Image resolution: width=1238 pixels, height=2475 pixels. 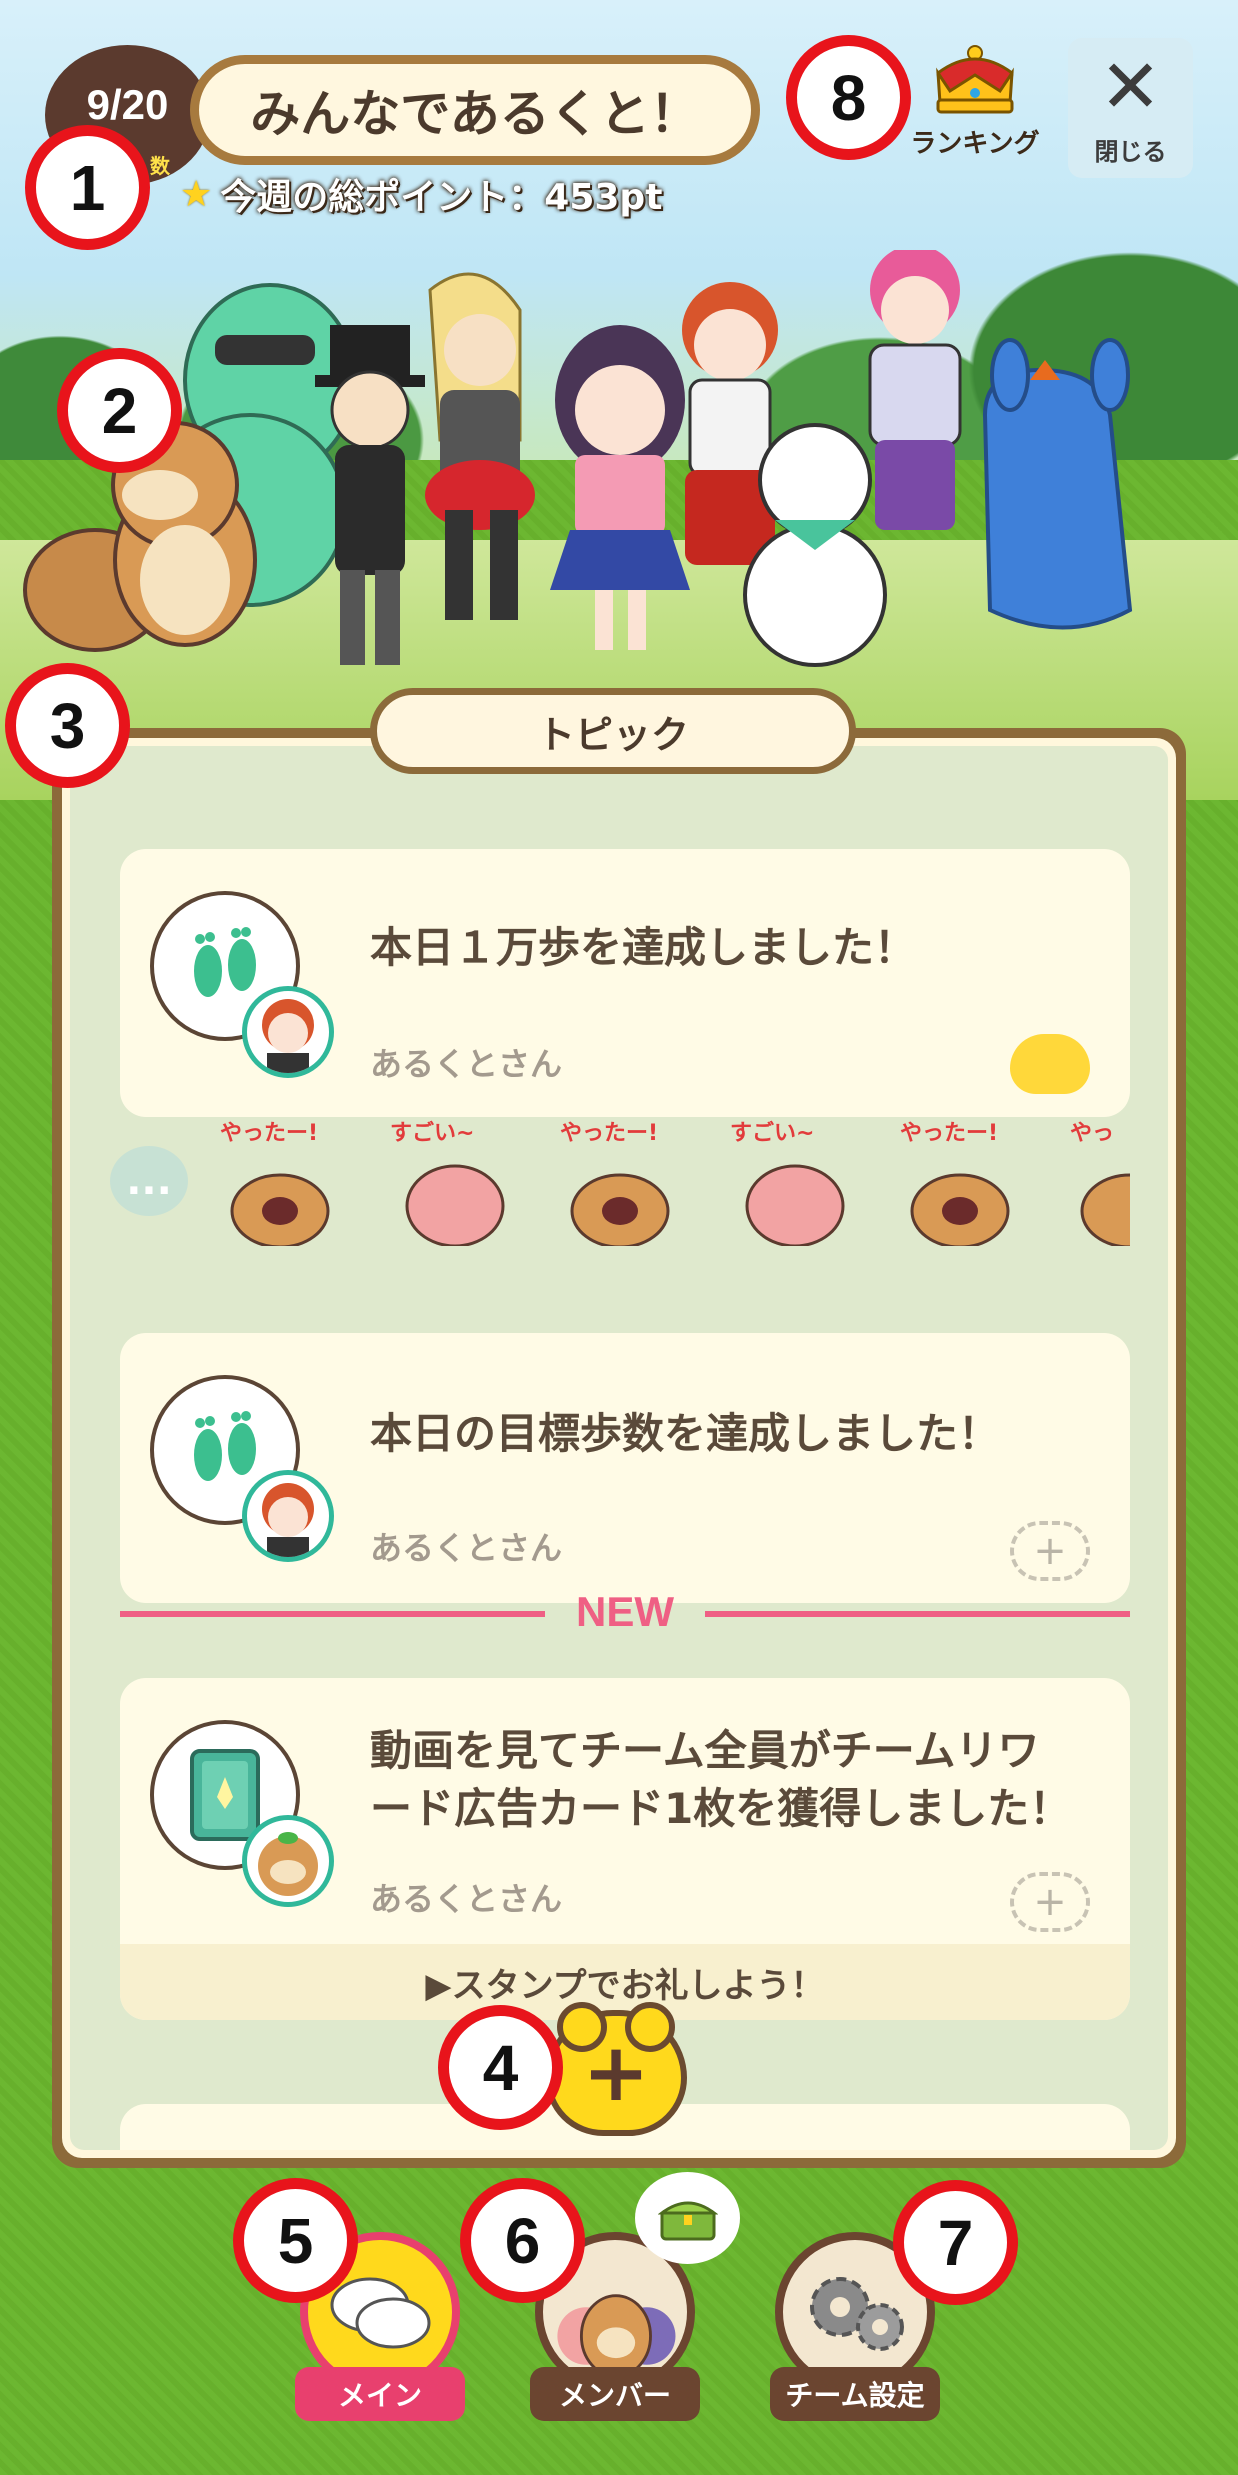 I want to click on topic-tab: トピック, so click(x=613, y=731).